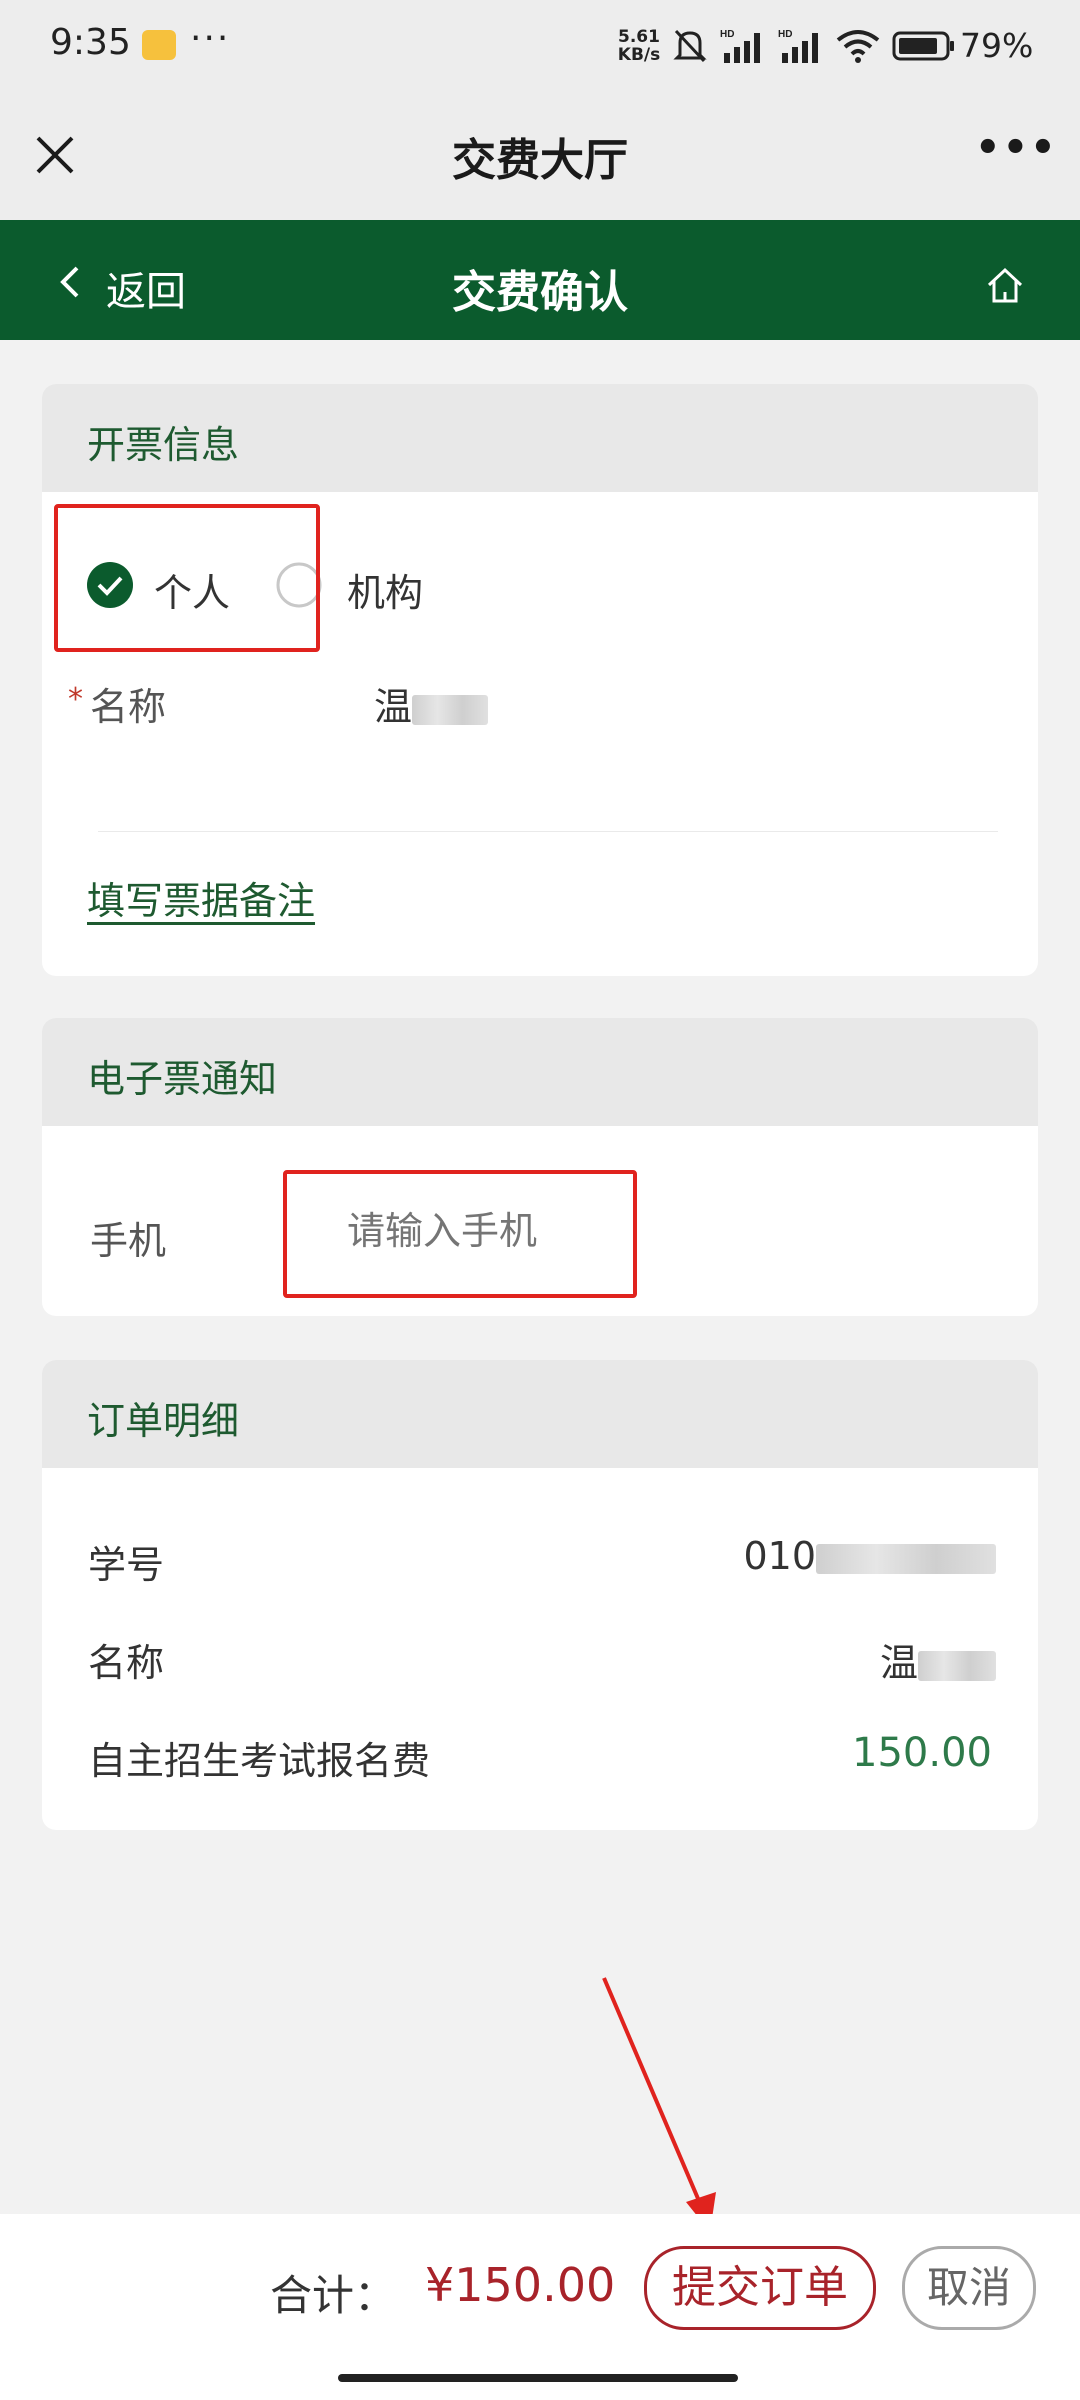  What do you see at coordinates (159, 45) in the screenshot?
I see `notes-app-icon` at bounding box center [159, 45].